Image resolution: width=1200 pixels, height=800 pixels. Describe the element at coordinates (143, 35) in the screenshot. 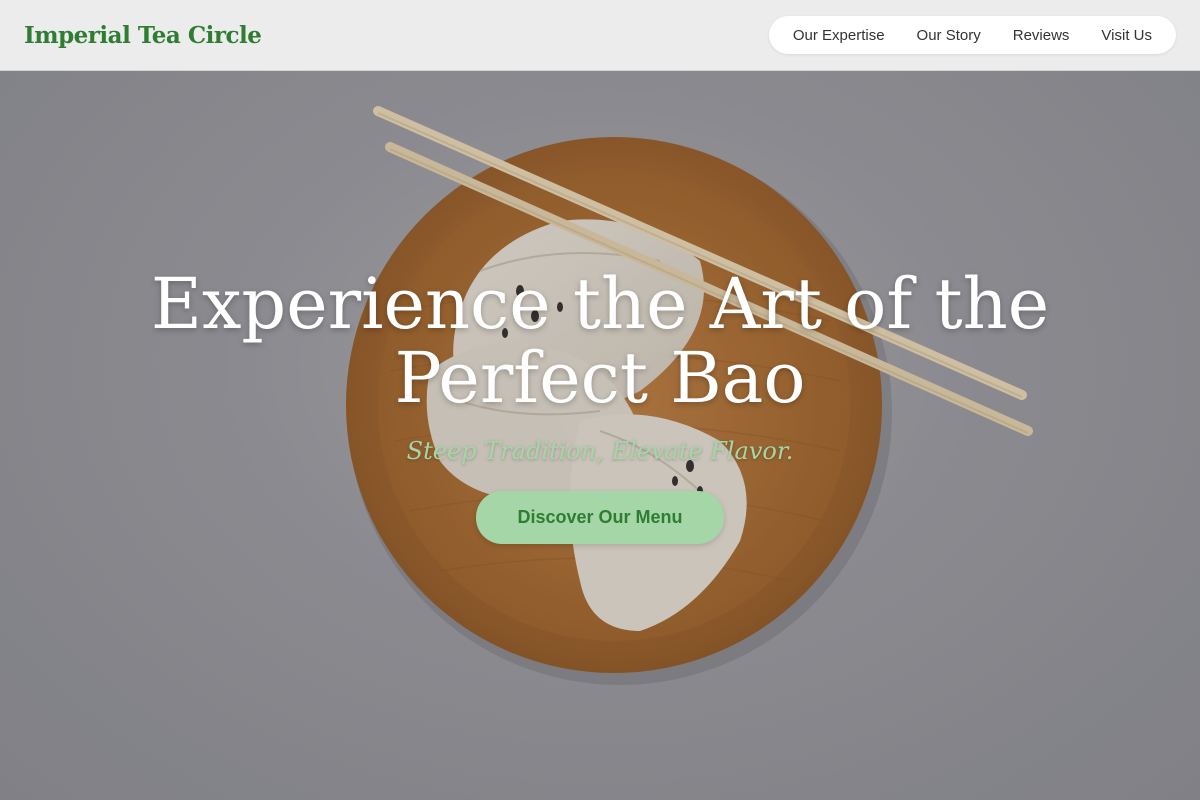

I see `brand-logo: Imperial Tea Circle` at that location.